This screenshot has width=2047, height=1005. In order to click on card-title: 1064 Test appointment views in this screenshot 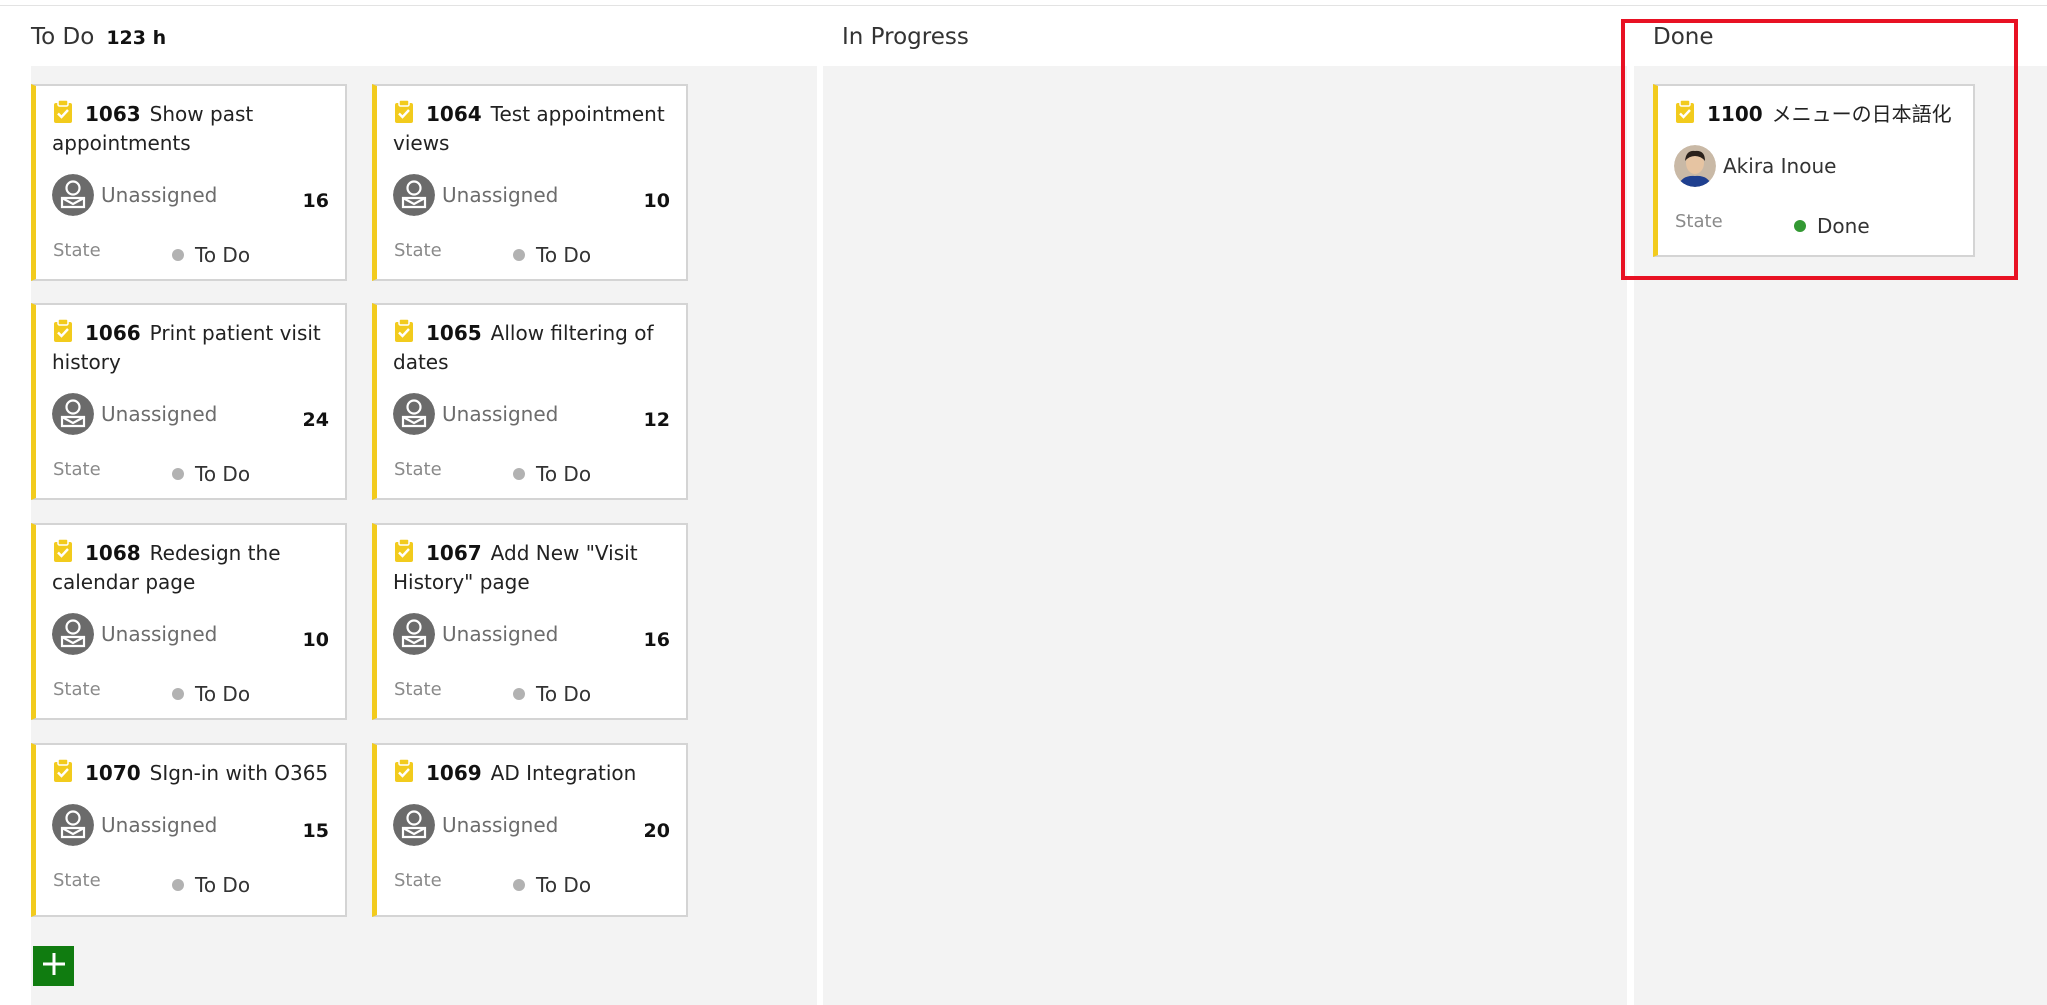, I will do `click(533, 128)`.